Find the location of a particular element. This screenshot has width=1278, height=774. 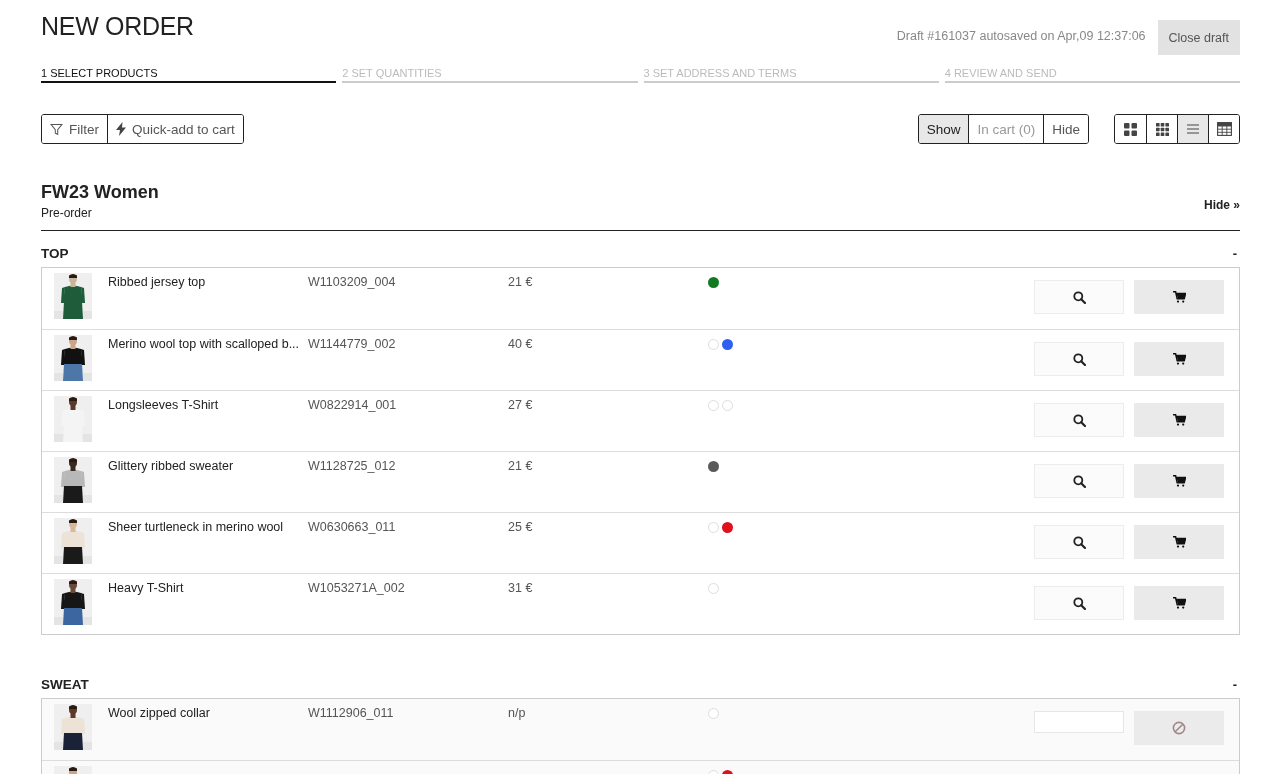

category-title: TOP is located at coordinates (55, 253).